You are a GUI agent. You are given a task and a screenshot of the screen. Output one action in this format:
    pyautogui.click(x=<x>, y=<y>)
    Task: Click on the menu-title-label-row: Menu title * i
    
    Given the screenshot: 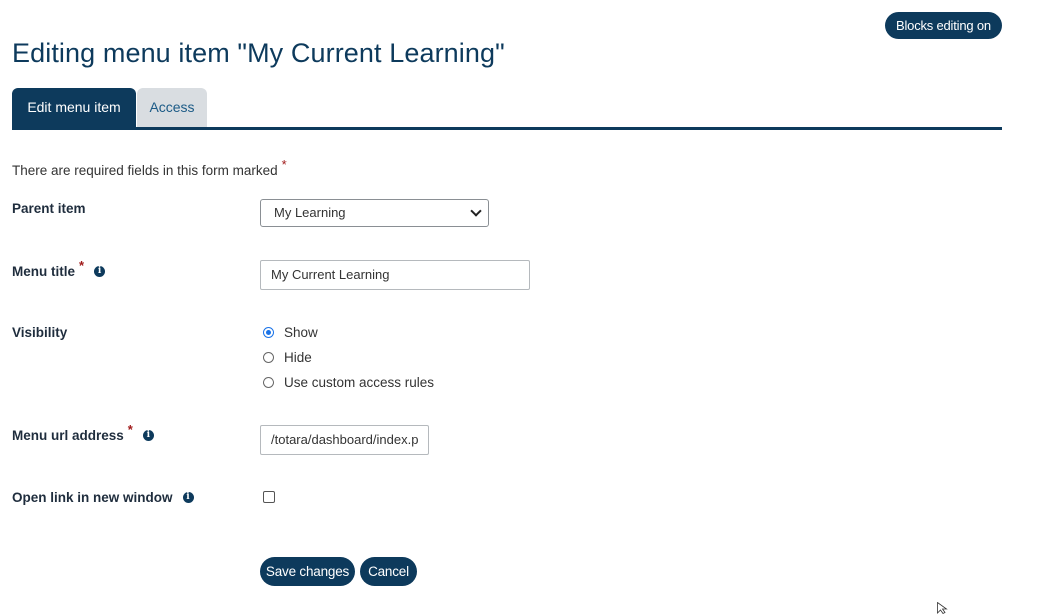 What is the action you would take?
    pyautogui.click(x=59, y=268)
    